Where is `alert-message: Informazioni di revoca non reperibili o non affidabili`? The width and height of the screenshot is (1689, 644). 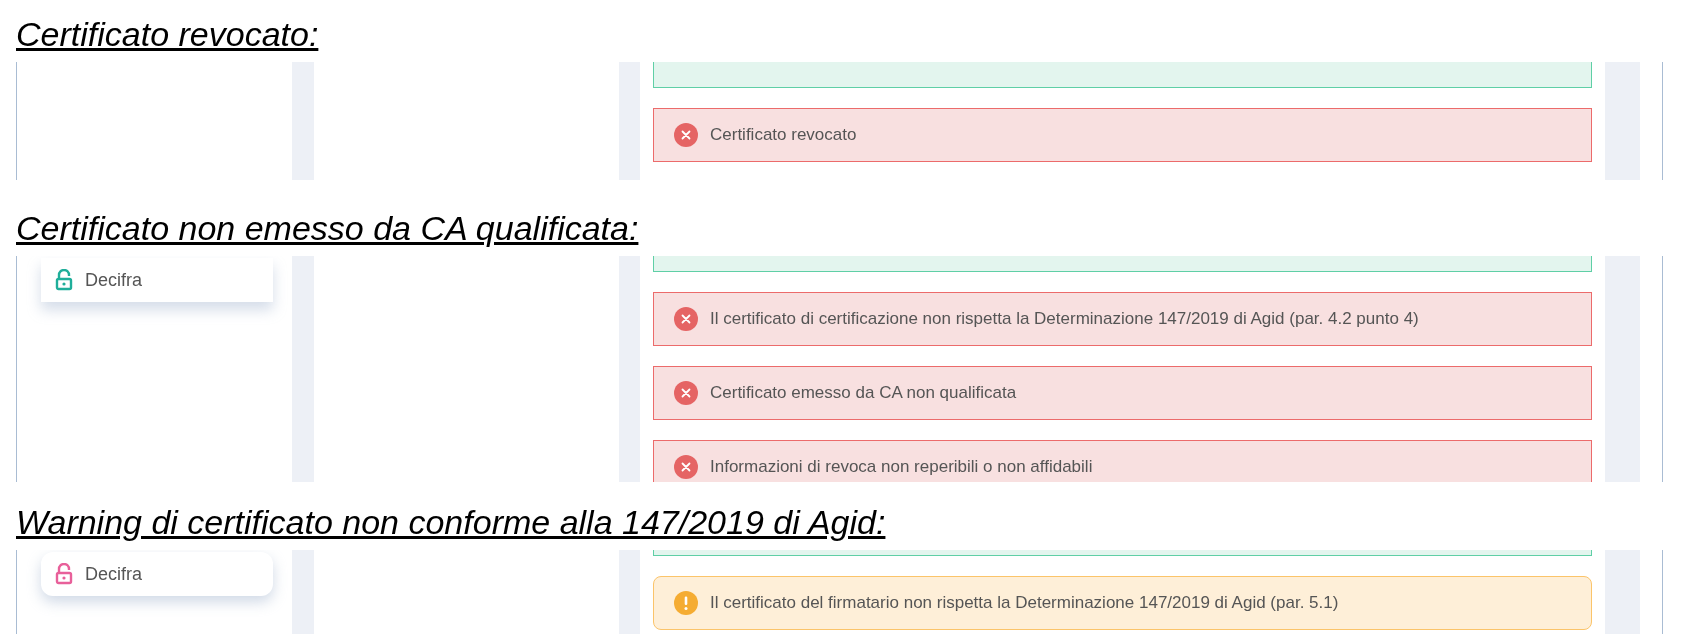
alert-message: Informazioni di revoca non reperibili o non affidabili is located at coordinates (901, 467).